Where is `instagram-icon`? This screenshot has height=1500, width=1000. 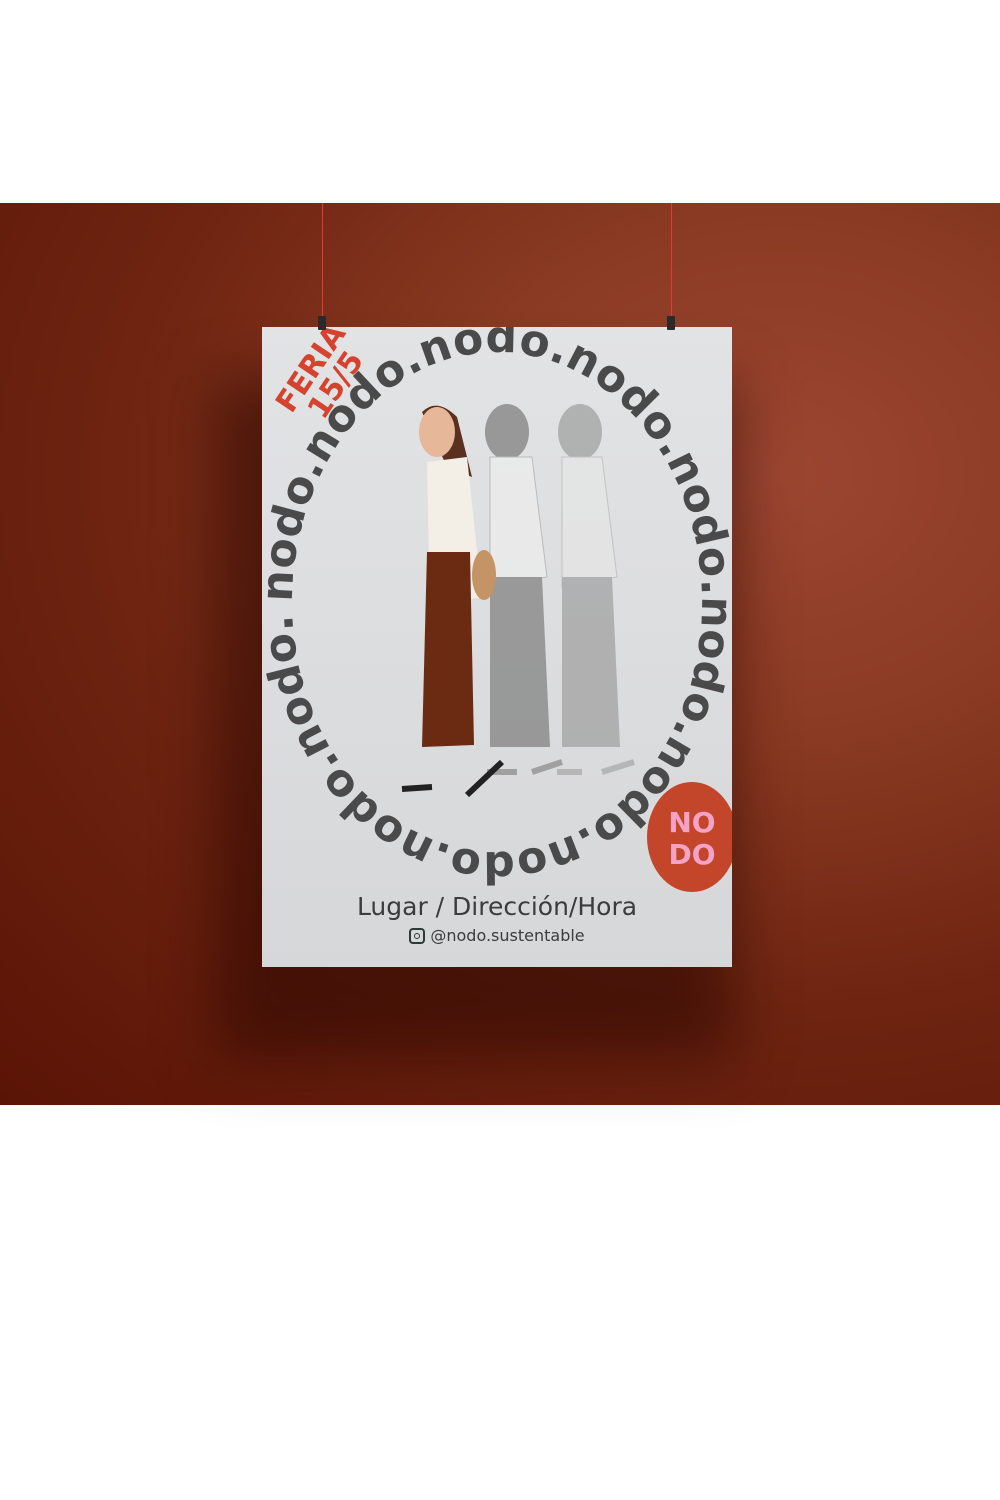 instagram-icon is located at coordinates (417, 935).